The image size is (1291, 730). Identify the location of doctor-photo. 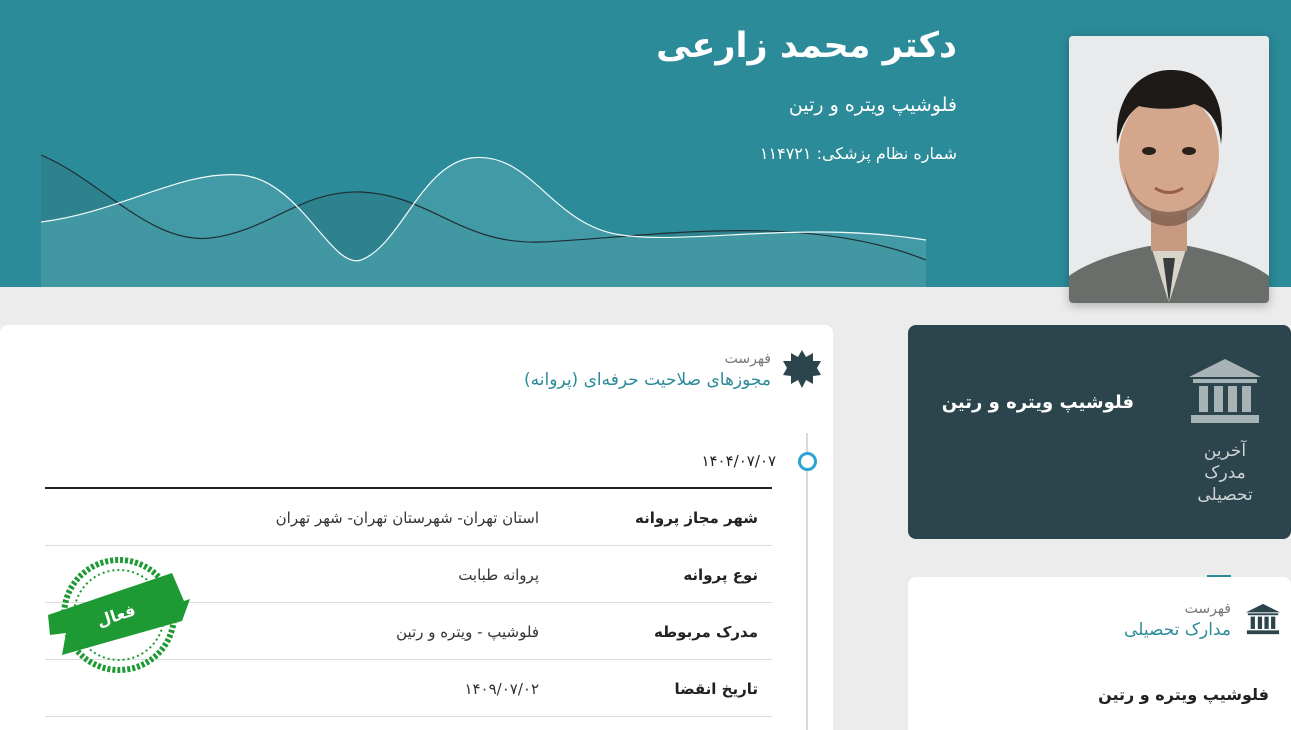
(1169, 169).